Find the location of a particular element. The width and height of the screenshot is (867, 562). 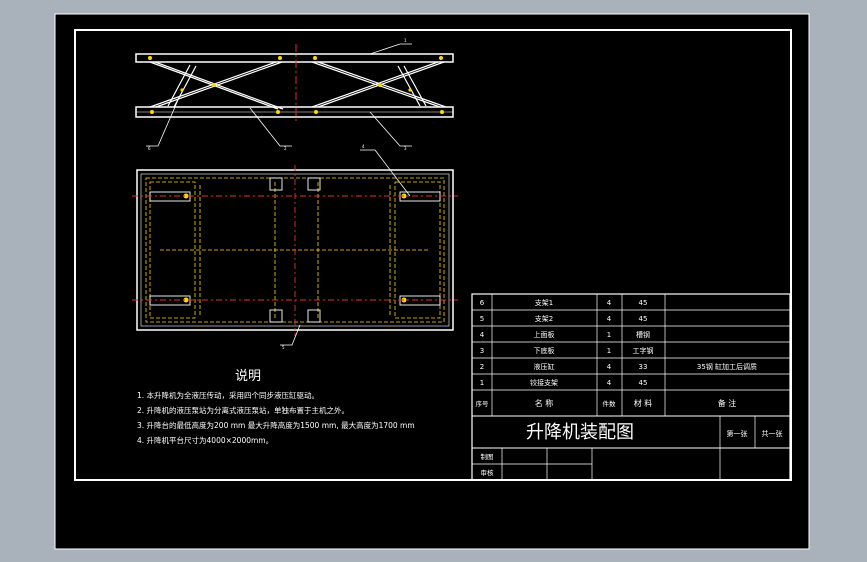

row6-material: 45 is located at coordinates (643, 303).